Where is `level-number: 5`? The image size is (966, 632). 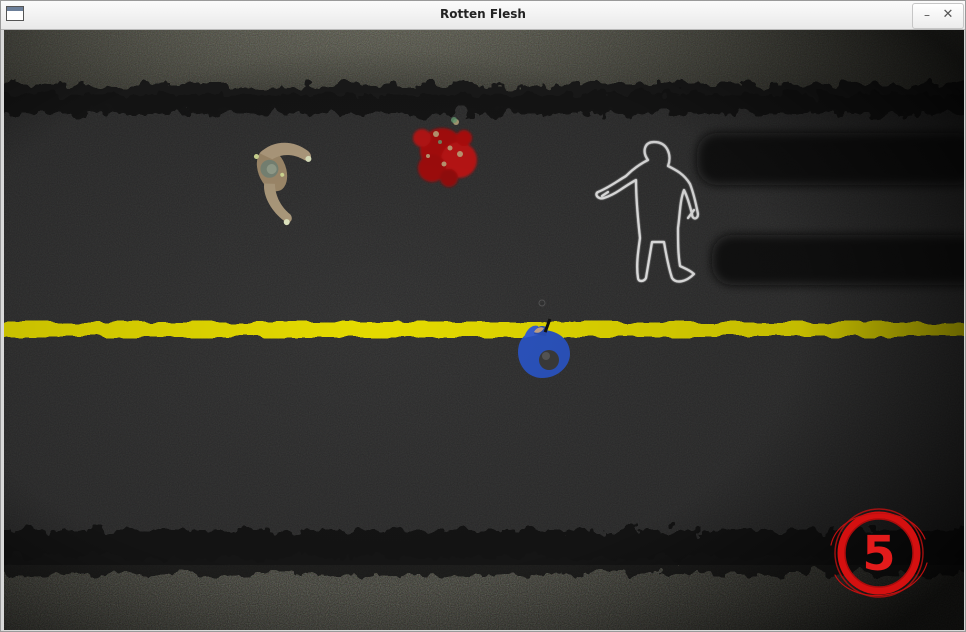 level-number: 5 is located at coordinates (878, 554).